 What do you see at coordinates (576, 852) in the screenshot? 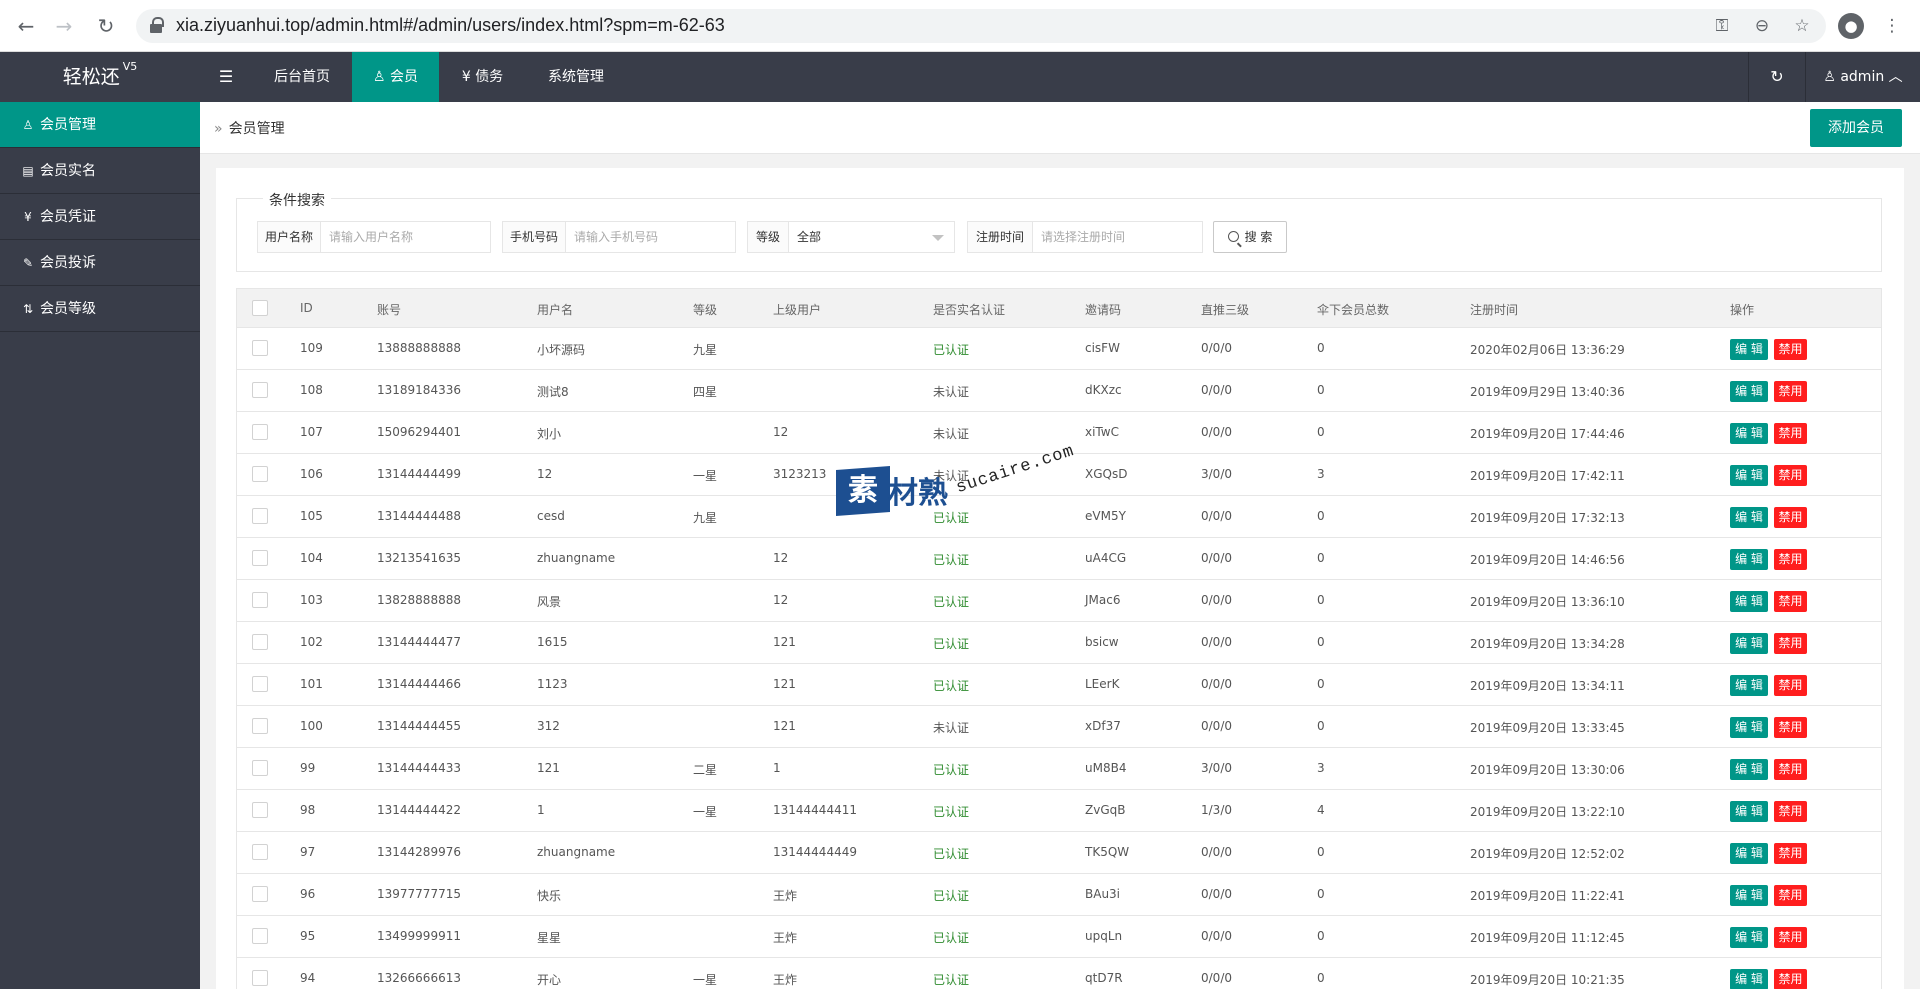
I see `cell-name: zhuangname` at bounding box center [576, 852].